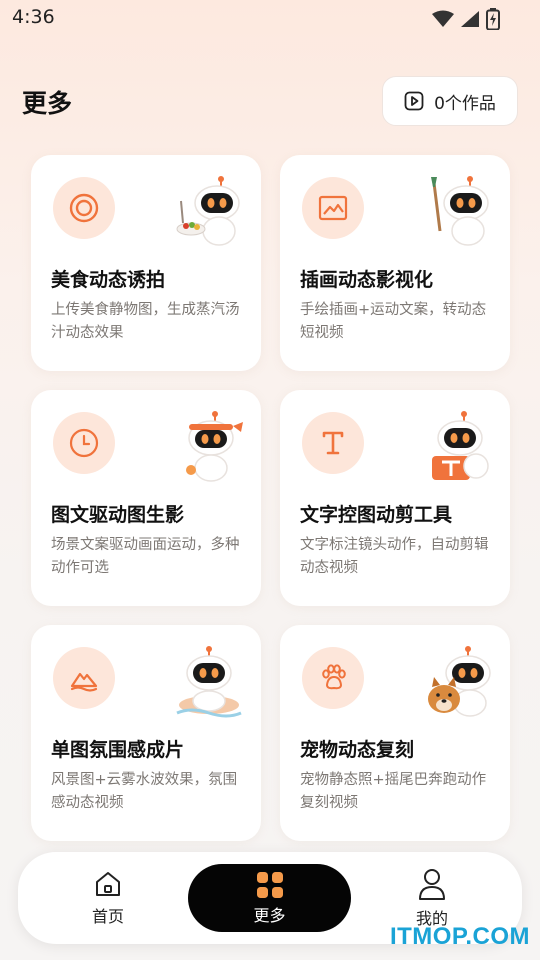 The image size is (540, 960). I want to click on card-text-control-editor: 文字控图动剪工具 文字标注镜头动作，自动剪辑动态视频, so click(395, 498).